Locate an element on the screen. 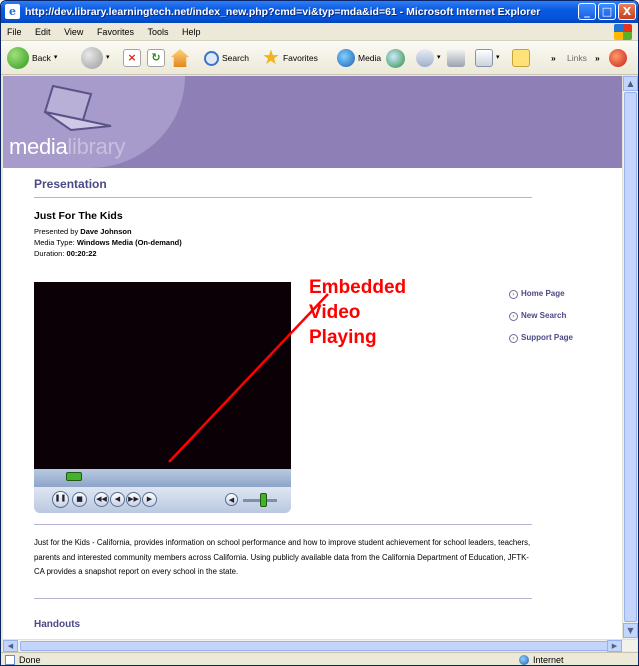 Image resolution: width=639 pixels, height=666 pixels. forward-arrow-icon is located at coordinates (92, 58).